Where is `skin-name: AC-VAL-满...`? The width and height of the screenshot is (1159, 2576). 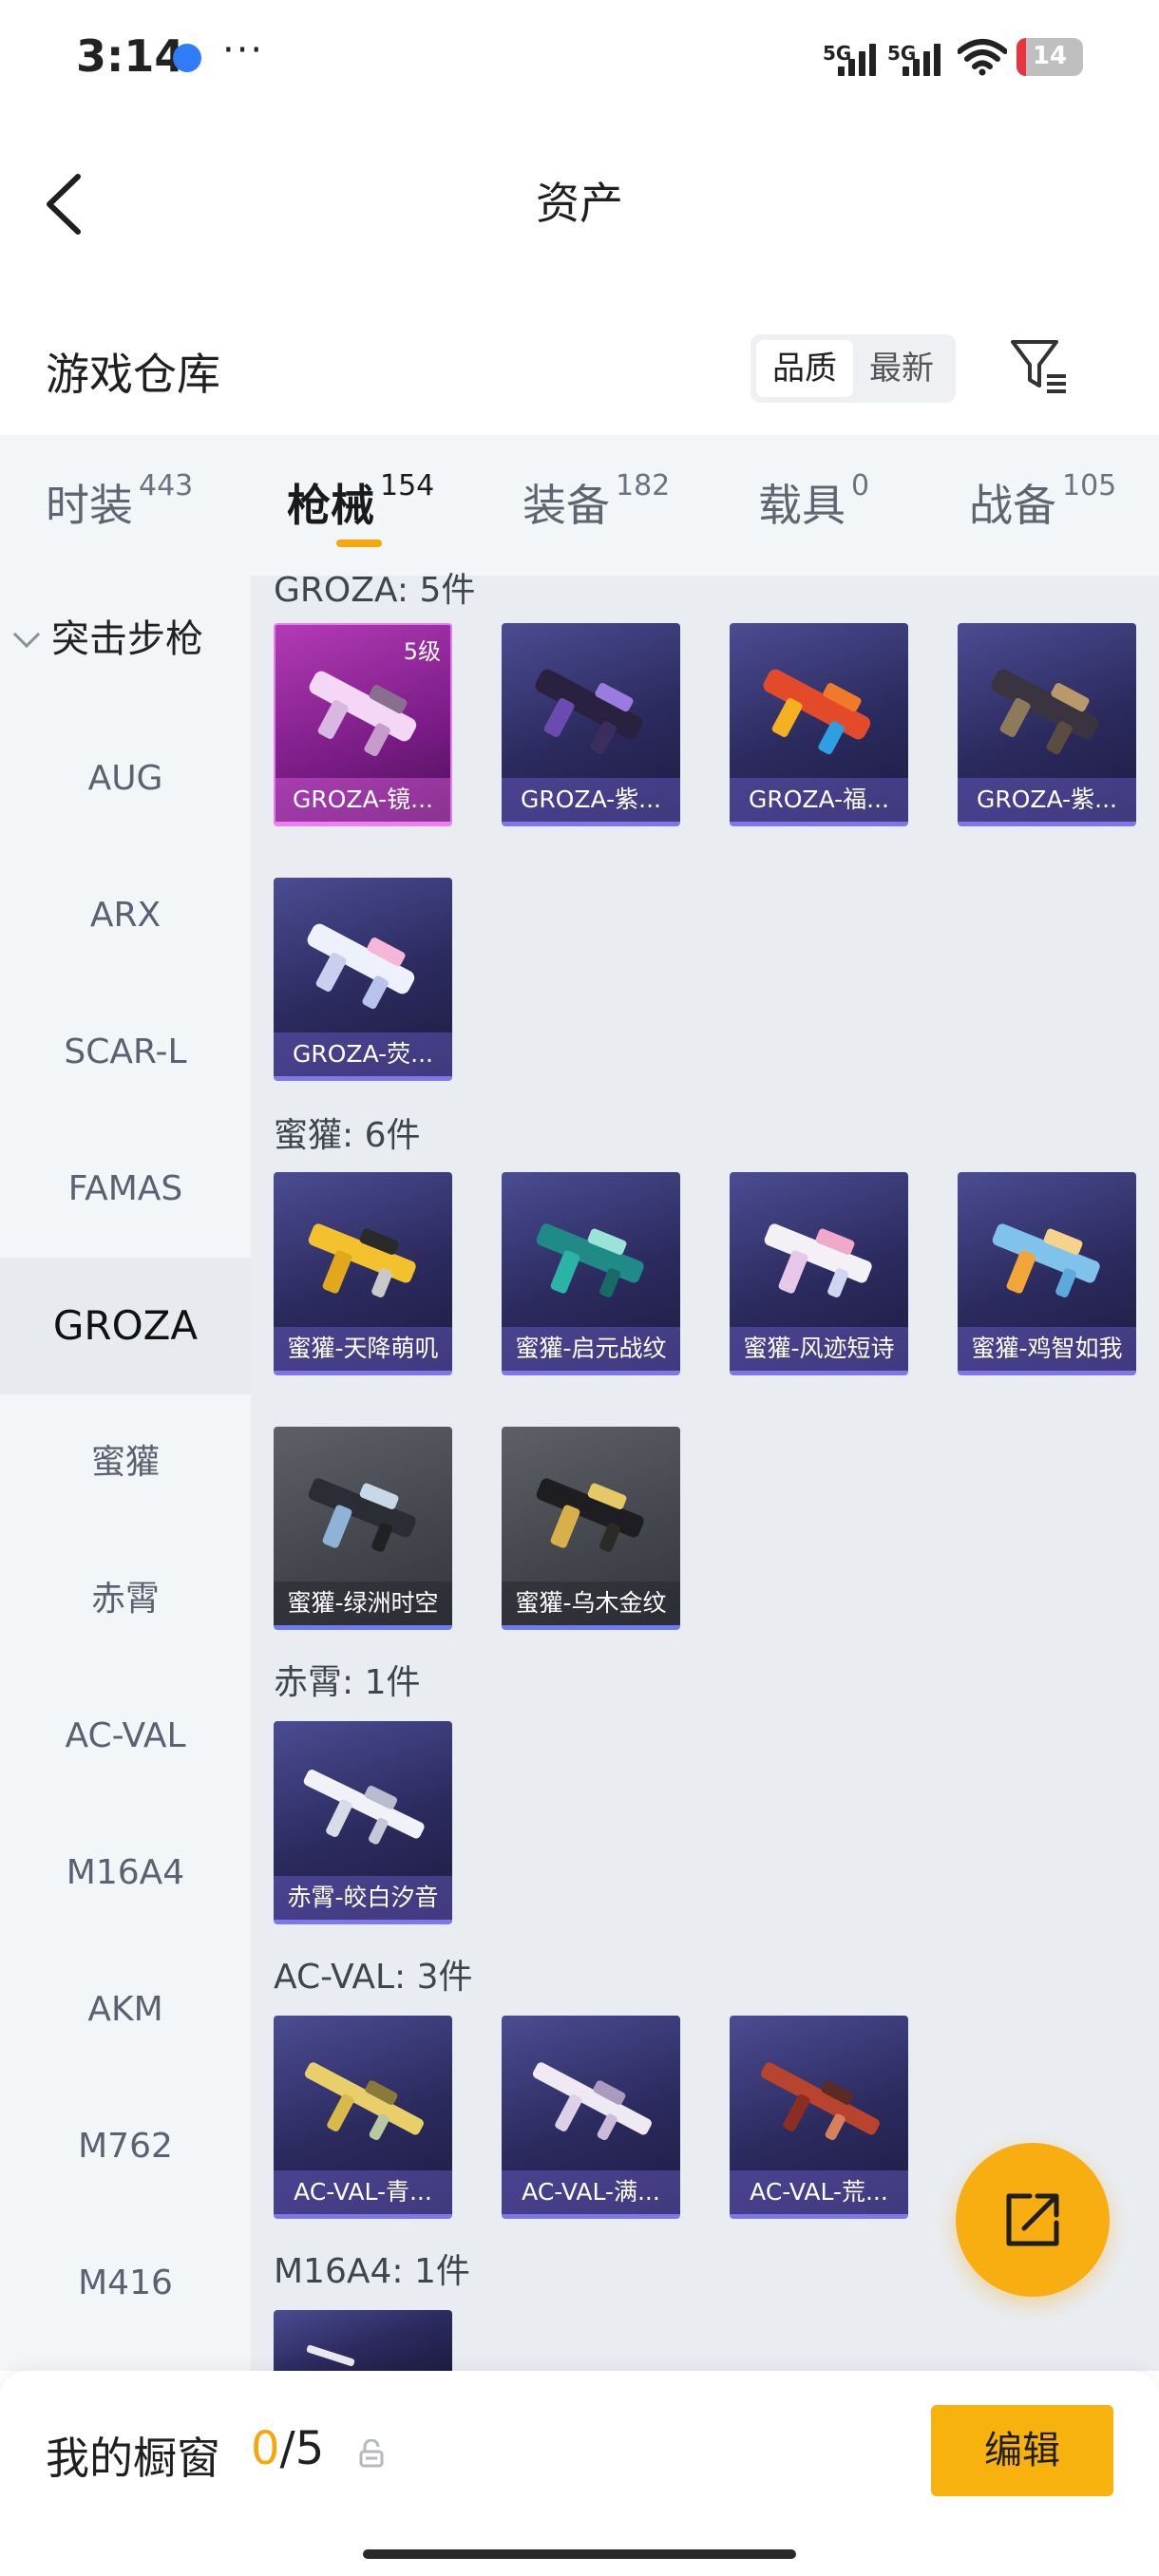
skin-name: AC-VAL-满... is located at coordinates (591, 2192).